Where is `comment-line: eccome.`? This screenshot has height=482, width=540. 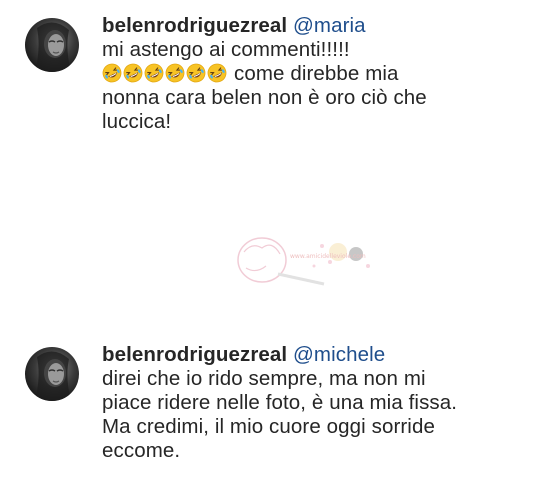
comment-line: eccome. is located at coordinates (141, 450).